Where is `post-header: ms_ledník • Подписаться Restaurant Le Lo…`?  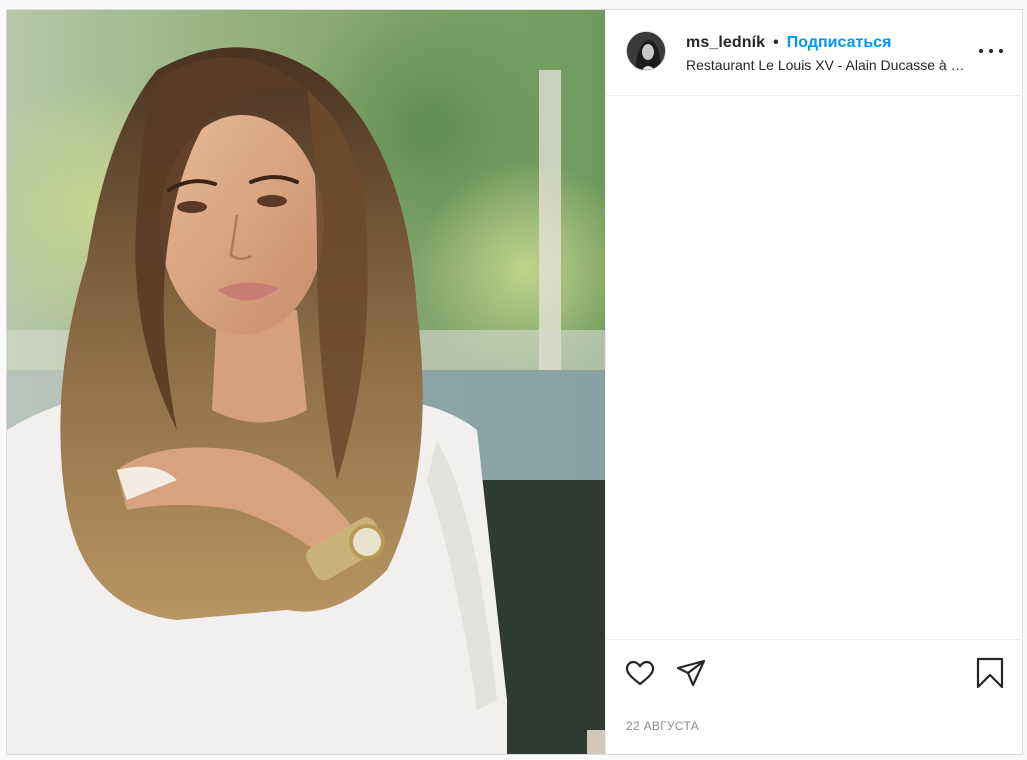
post-header: ms_ledník • Подписаться Restaurant Le Lo… is located at coordinates (814, 53).